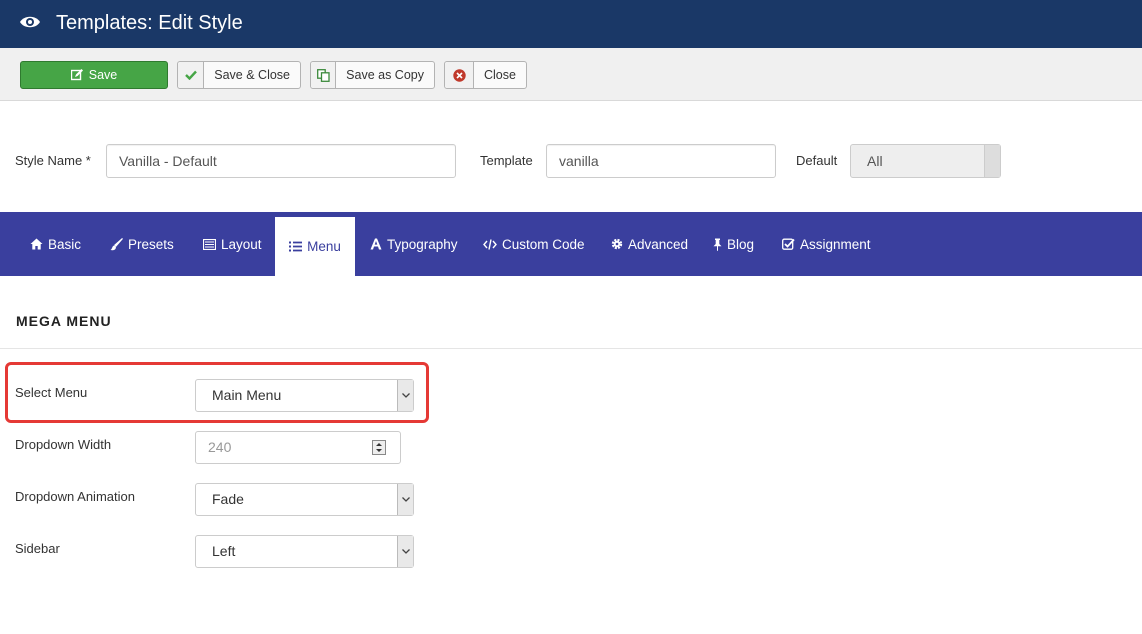 This screenshot has height=634, width=1142. Describe the element at coordinates (304, 551) in the screenshot. I see `sidebar-select: Left` at that location.